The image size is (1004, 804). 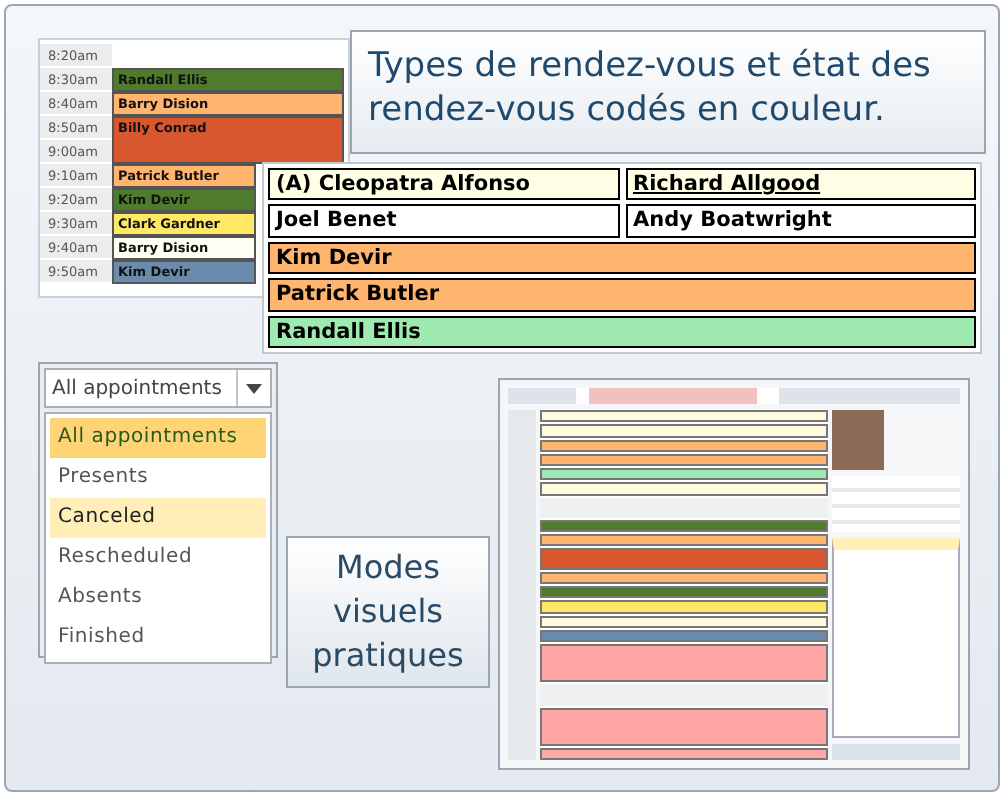 I want to click on caption-text: Types de rendez-vous et état des rendez-vous codés en couleur., so click(x=668, y=92).